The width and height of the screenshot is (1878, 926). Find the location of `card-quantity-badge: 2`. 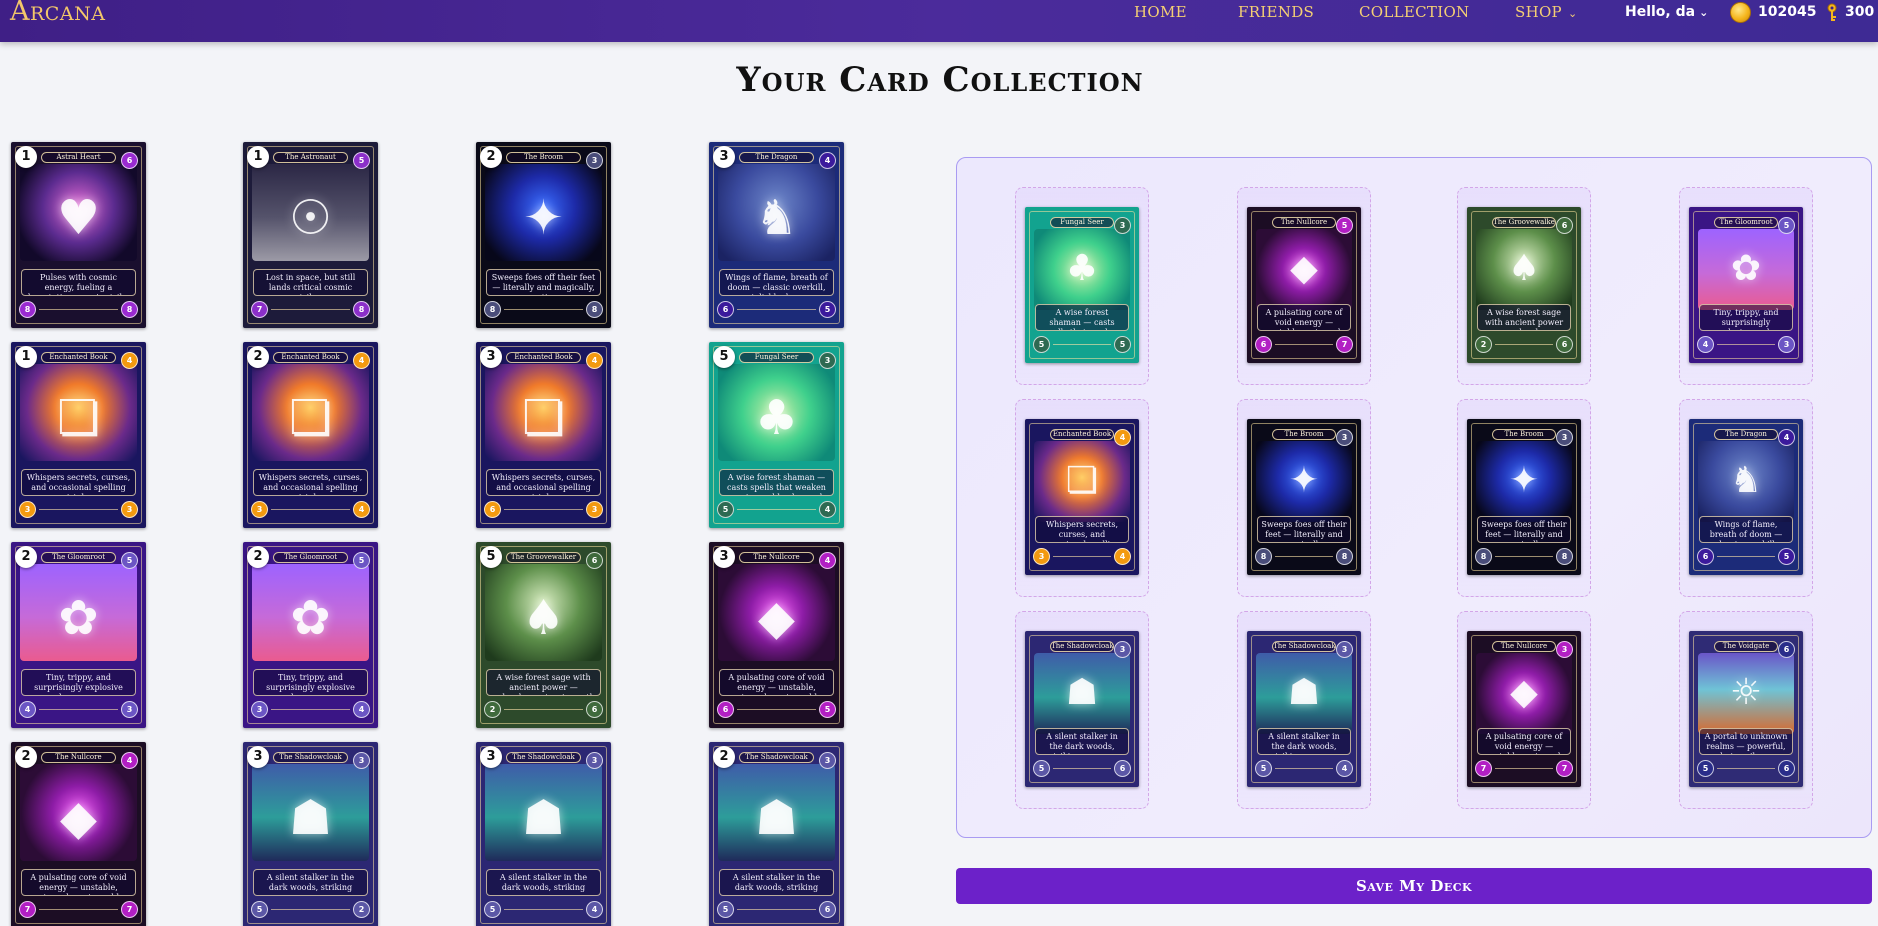

card-quantity-badge: 2 is located at coordinates (26, 557).